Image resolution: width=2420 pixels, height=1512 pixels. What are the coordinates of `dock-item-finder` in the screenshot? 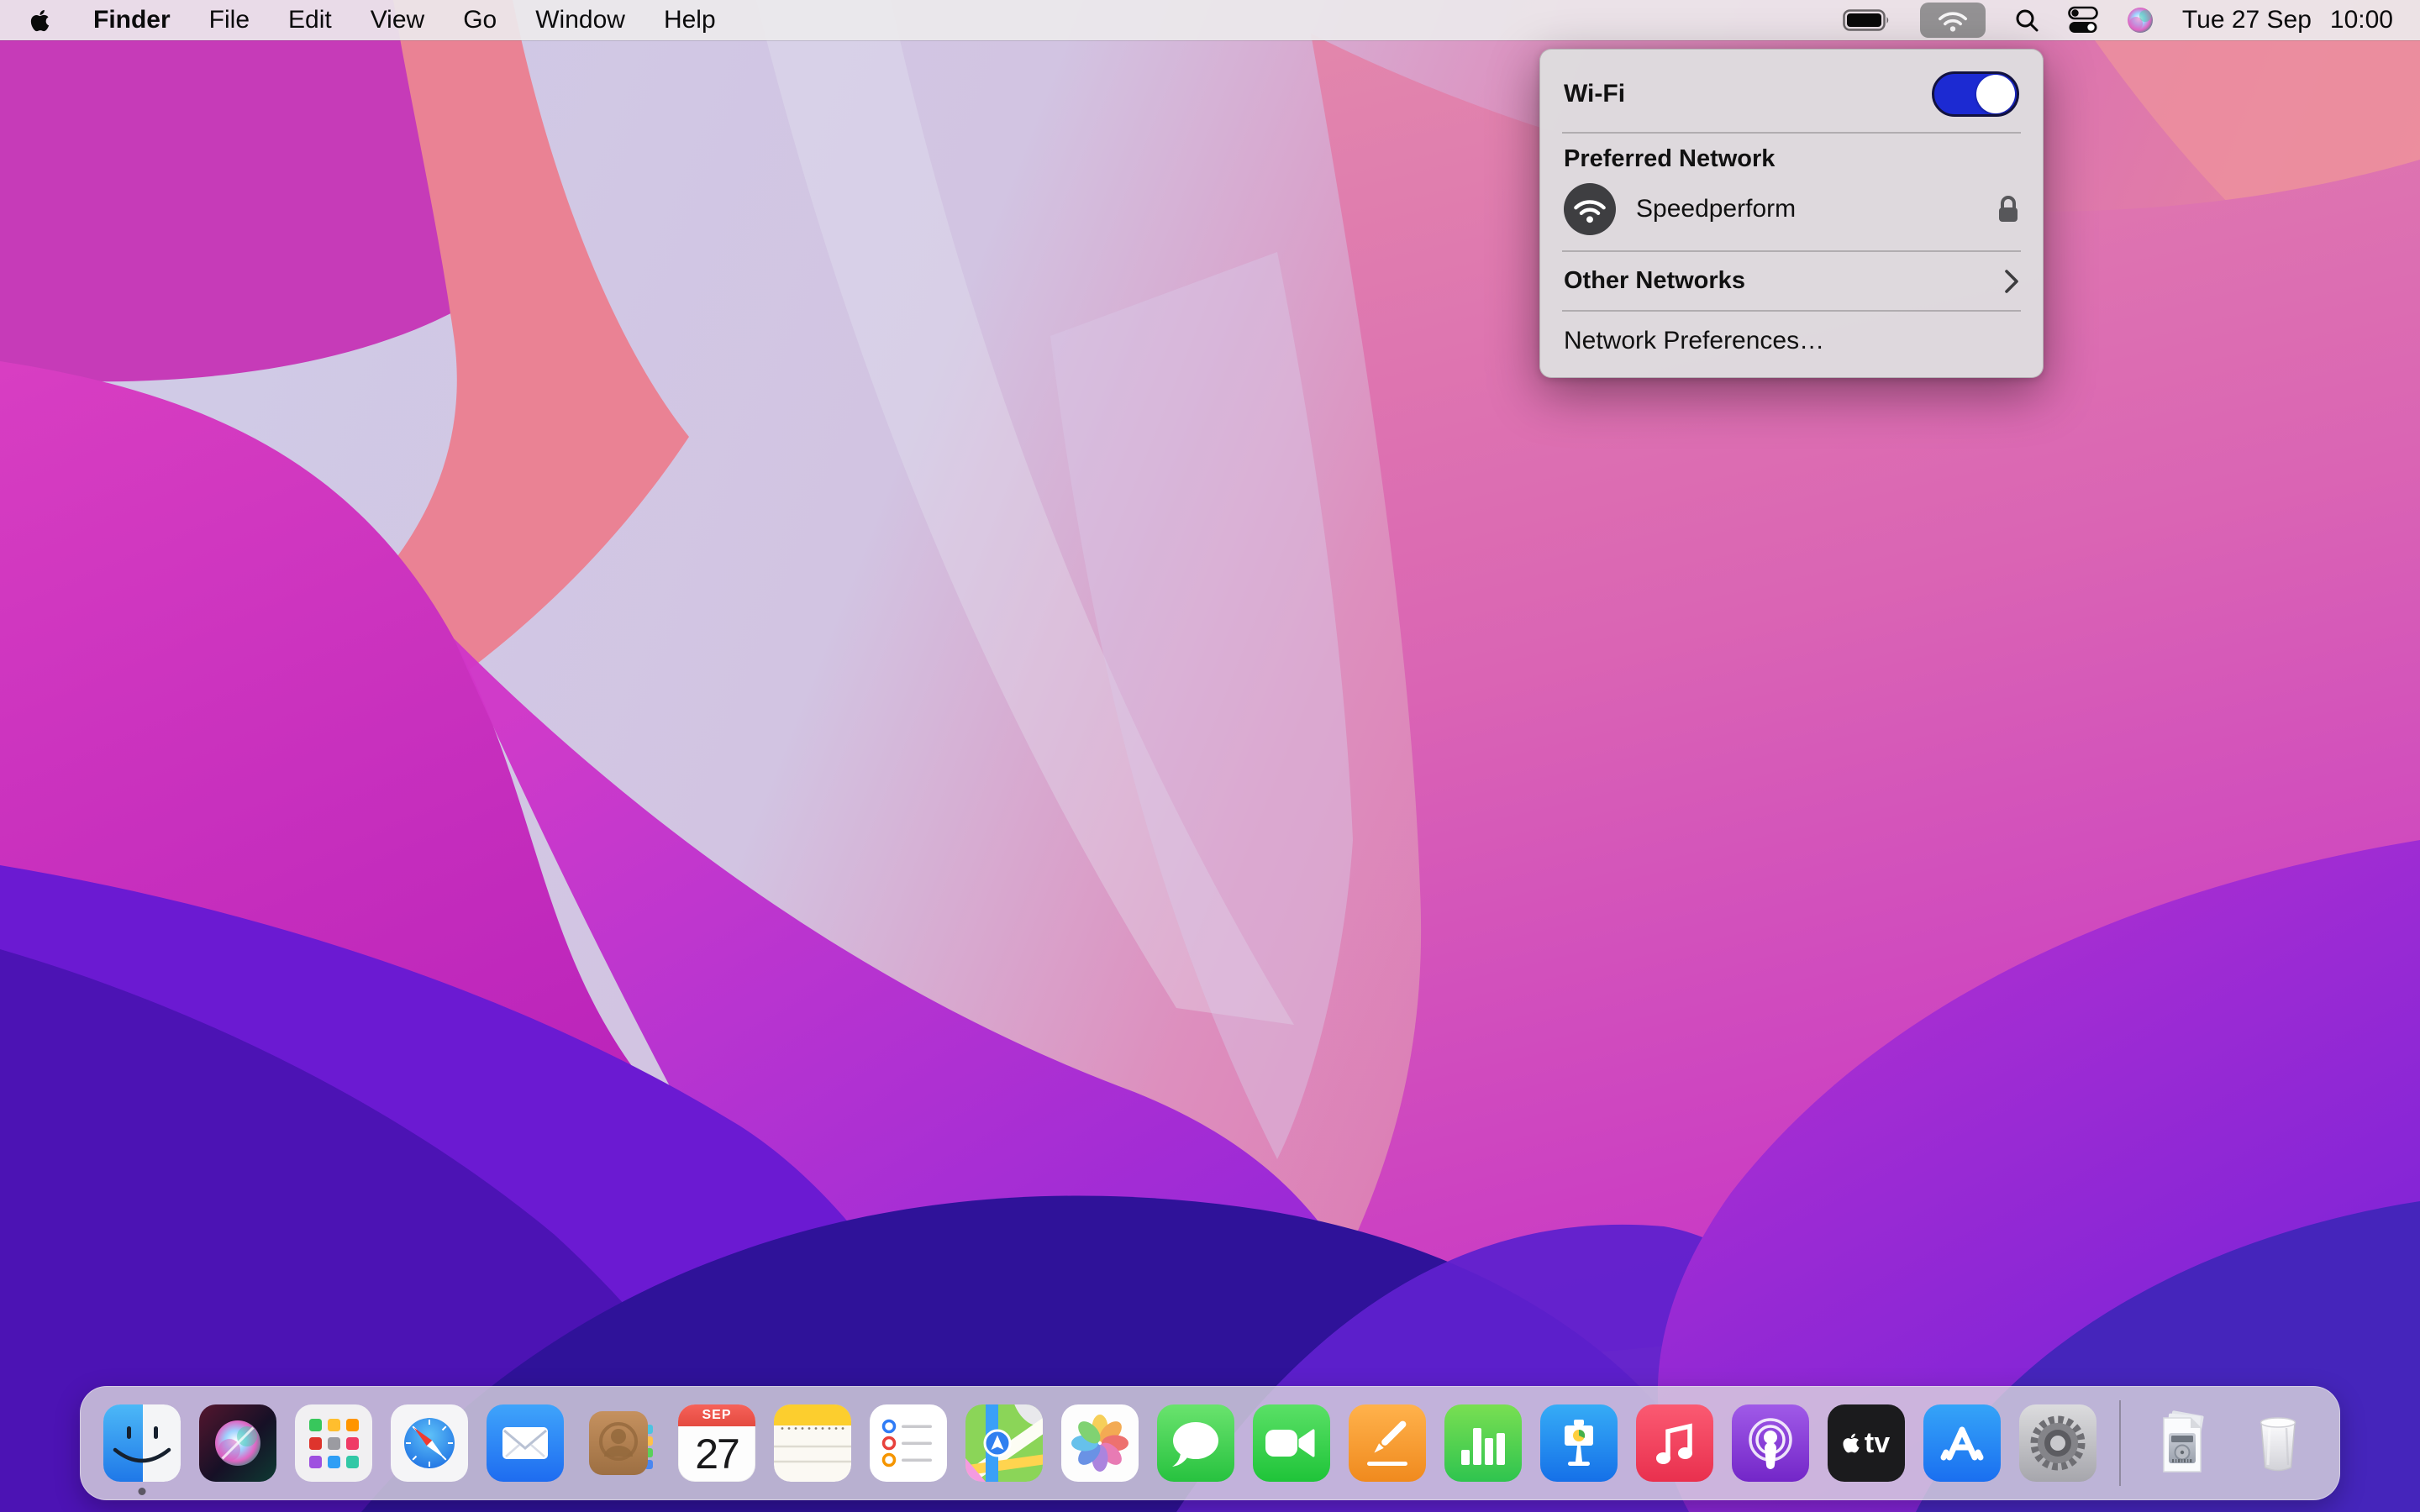 It's located at (142, 1449).